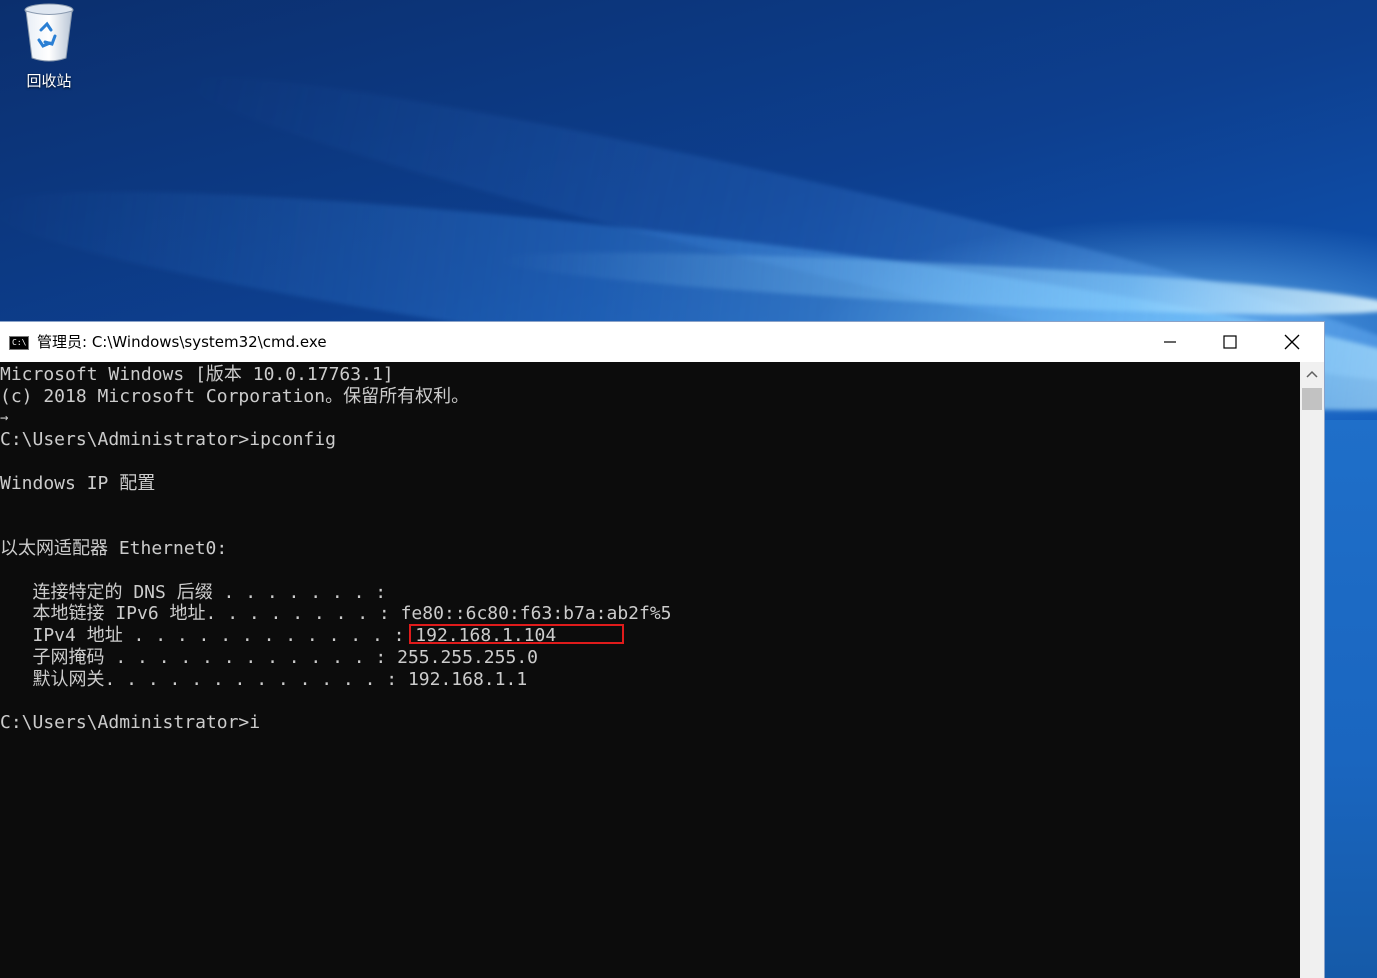  Describe the element at coordinates (235, 396) in the screenshot. I see `console-line: (c) 2018 Microsoft Corporation。保留所有权利。` at that location.